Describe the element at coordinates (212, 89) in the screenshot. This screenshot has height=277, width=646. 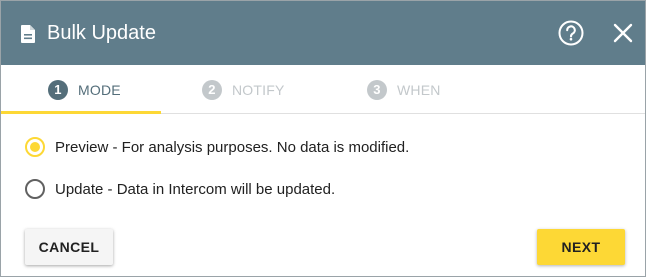
I see `step-number: 2` at that location.